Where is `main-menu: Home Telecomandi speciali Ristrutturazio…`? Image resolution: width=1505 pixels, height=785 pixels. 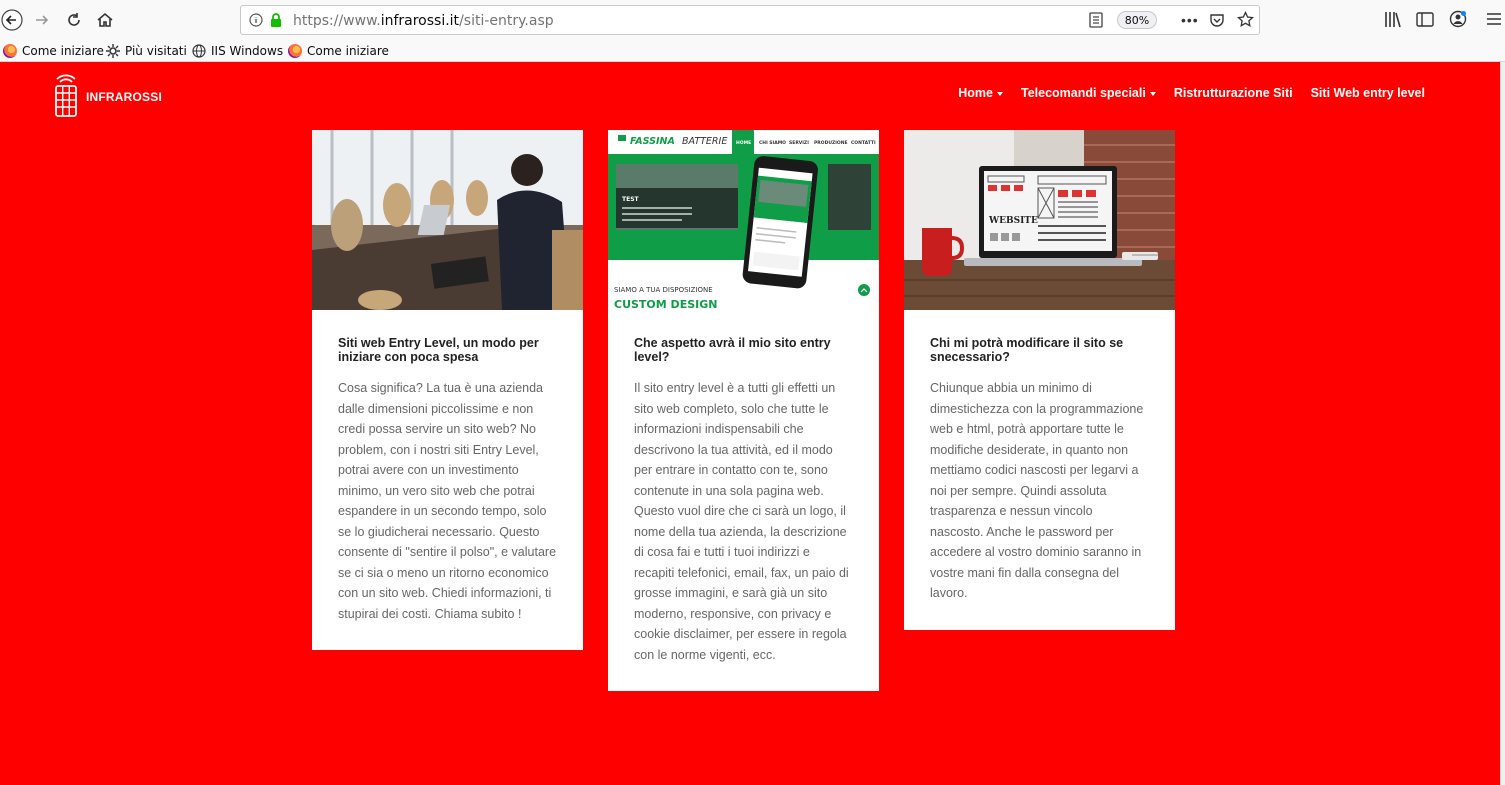 main-menu: Home Telecomandi speciali Ristrutturazio… is located at coordinates (1191, 93).